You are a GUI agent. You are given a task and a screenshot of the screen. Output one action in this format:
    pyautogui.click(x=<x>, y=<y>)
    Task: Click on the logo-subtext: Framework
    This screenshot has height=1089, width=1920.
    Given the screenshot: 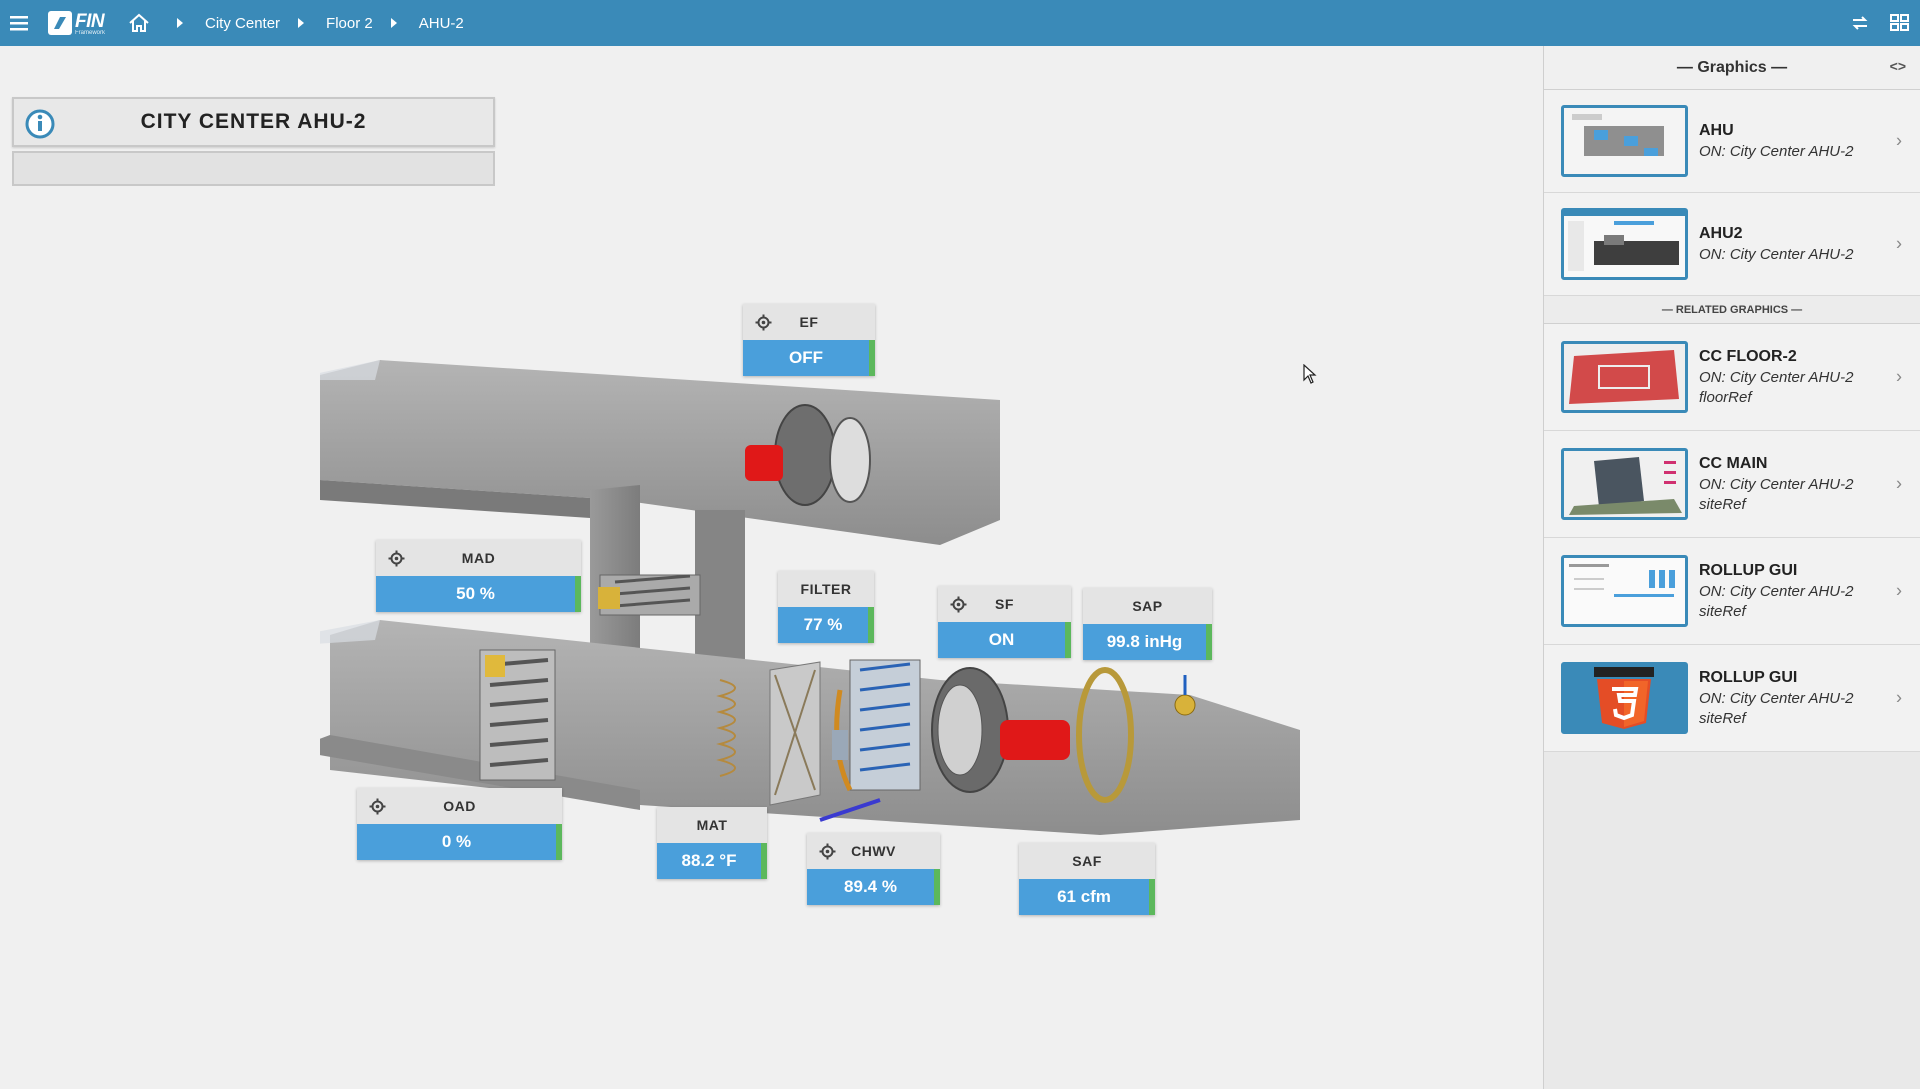 What is the action you would take?
    pyautogui.click(x=90, y=32)
    